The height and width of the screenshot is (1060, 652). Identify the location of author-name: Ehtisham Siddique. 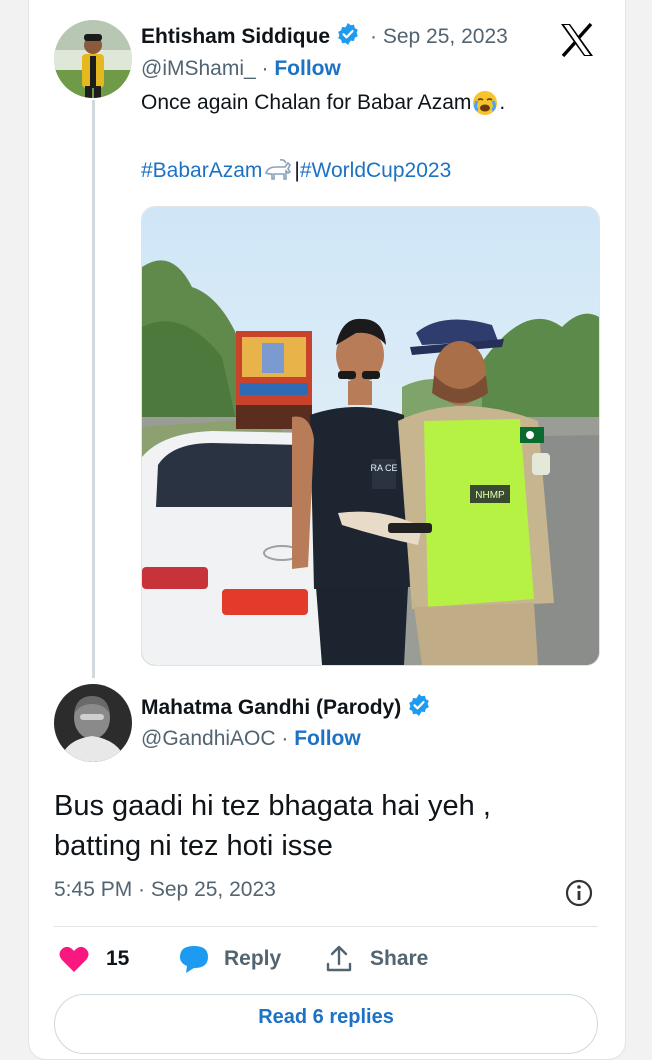
(235, 37).